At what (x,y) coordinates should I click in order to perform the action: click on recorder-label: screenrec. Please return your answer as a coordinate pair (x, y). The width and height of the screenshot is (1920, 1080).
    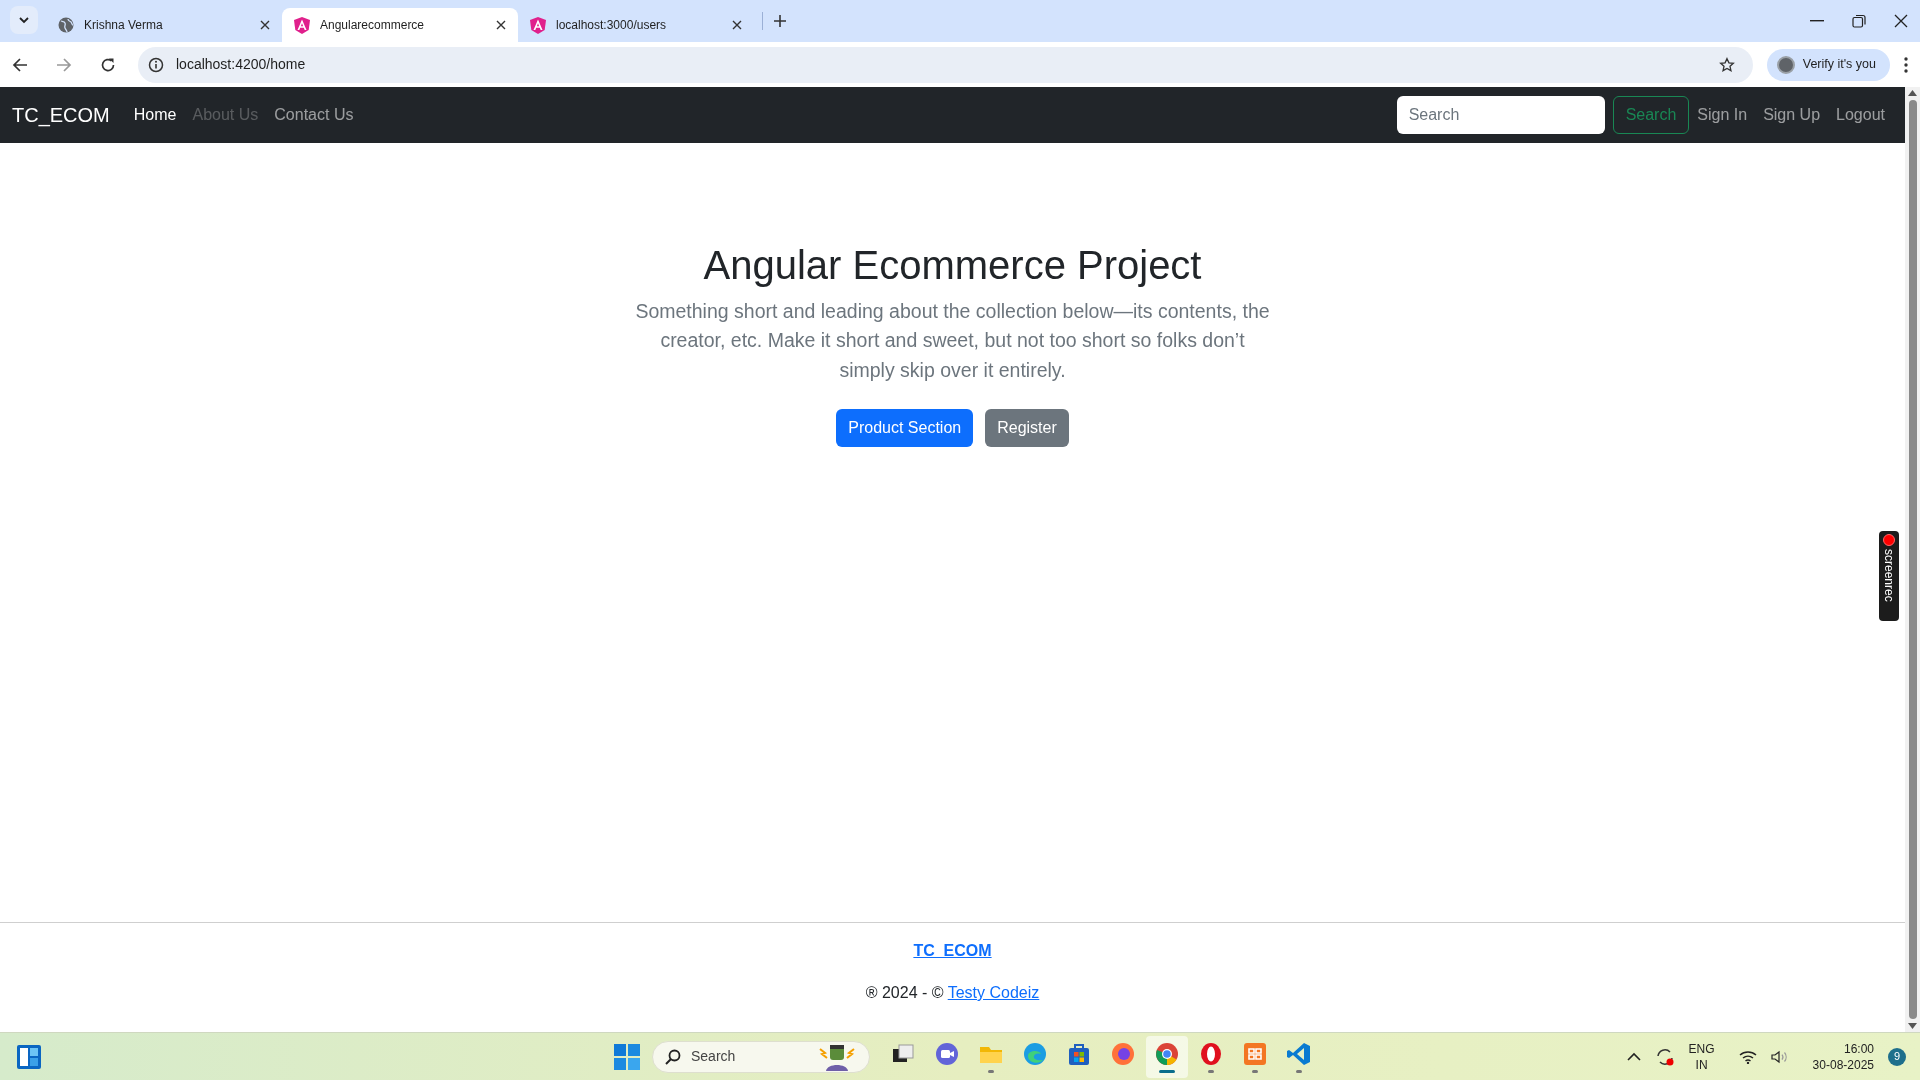
    Looking at the image, I should click on (1889, 575).